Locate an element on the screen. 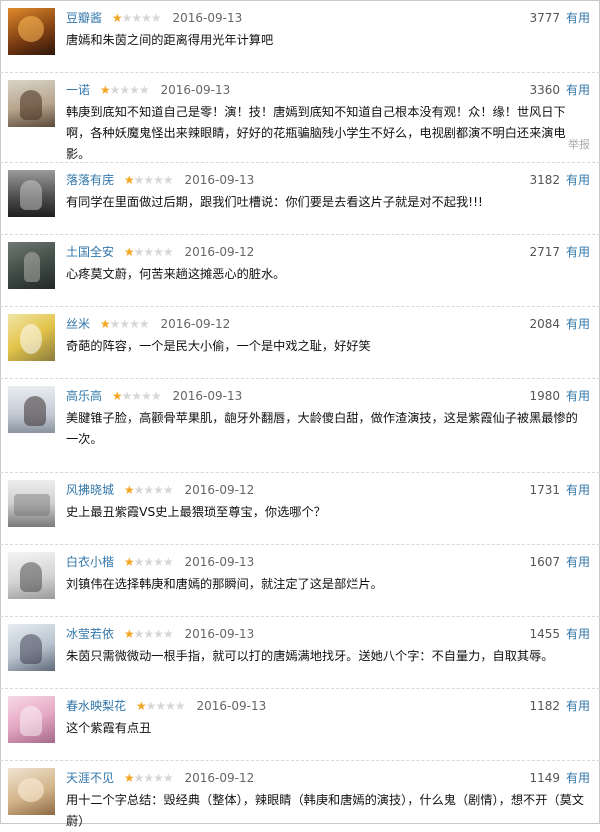  comment-username: 丝米 is located at coordinates (78, 324).